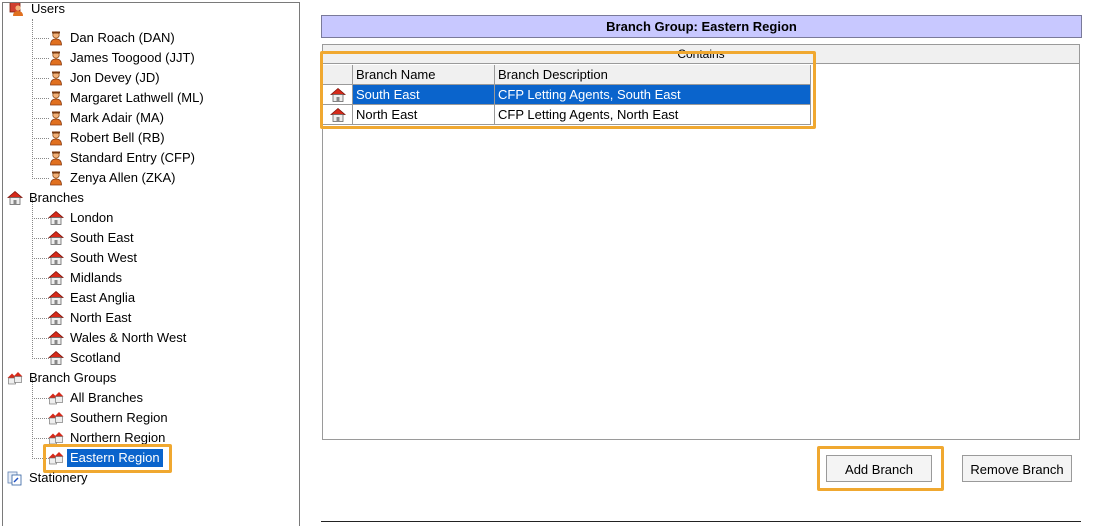 This screenshot has width=1094, height=526. What do you see at coordinates (115, 77) in the screenshot?
I see `tree-node-label: Jon Devey (JD)` at bounding box center [115, 77].